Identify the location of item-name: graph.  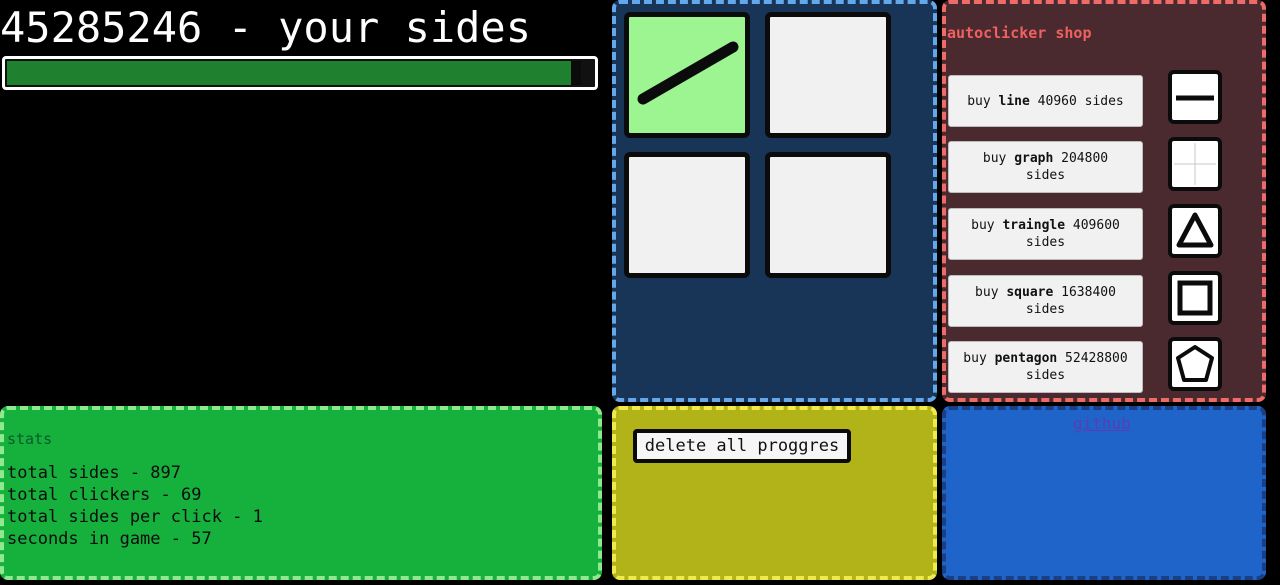
(1034, 158).